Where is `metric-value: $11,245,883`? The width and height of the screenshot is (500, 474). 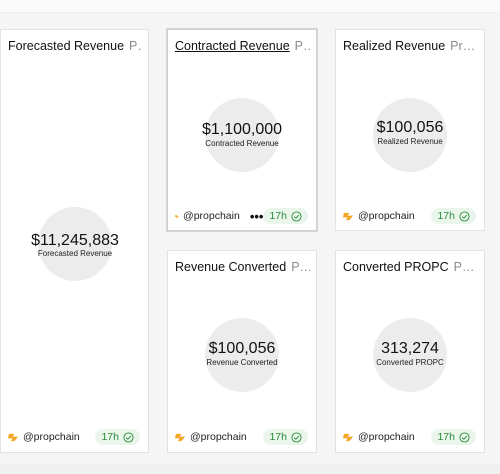 metric-value: $11,245,883 is located at coordinates (75, 240).